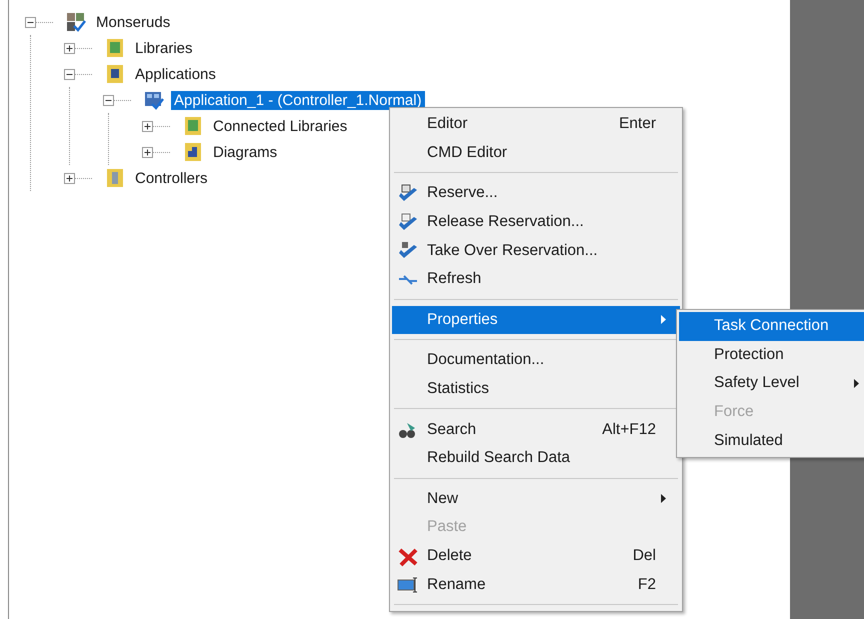 This screenshot has height=619, width=864. I want to click on menu-item: Simulated, so click(771, 440).